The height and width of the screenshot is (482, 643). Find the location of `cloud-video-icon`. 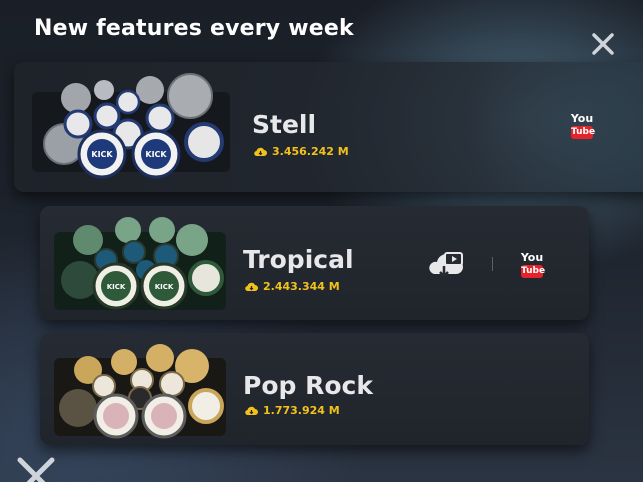

cloud-video-icon is located at coordinates (447, 265).